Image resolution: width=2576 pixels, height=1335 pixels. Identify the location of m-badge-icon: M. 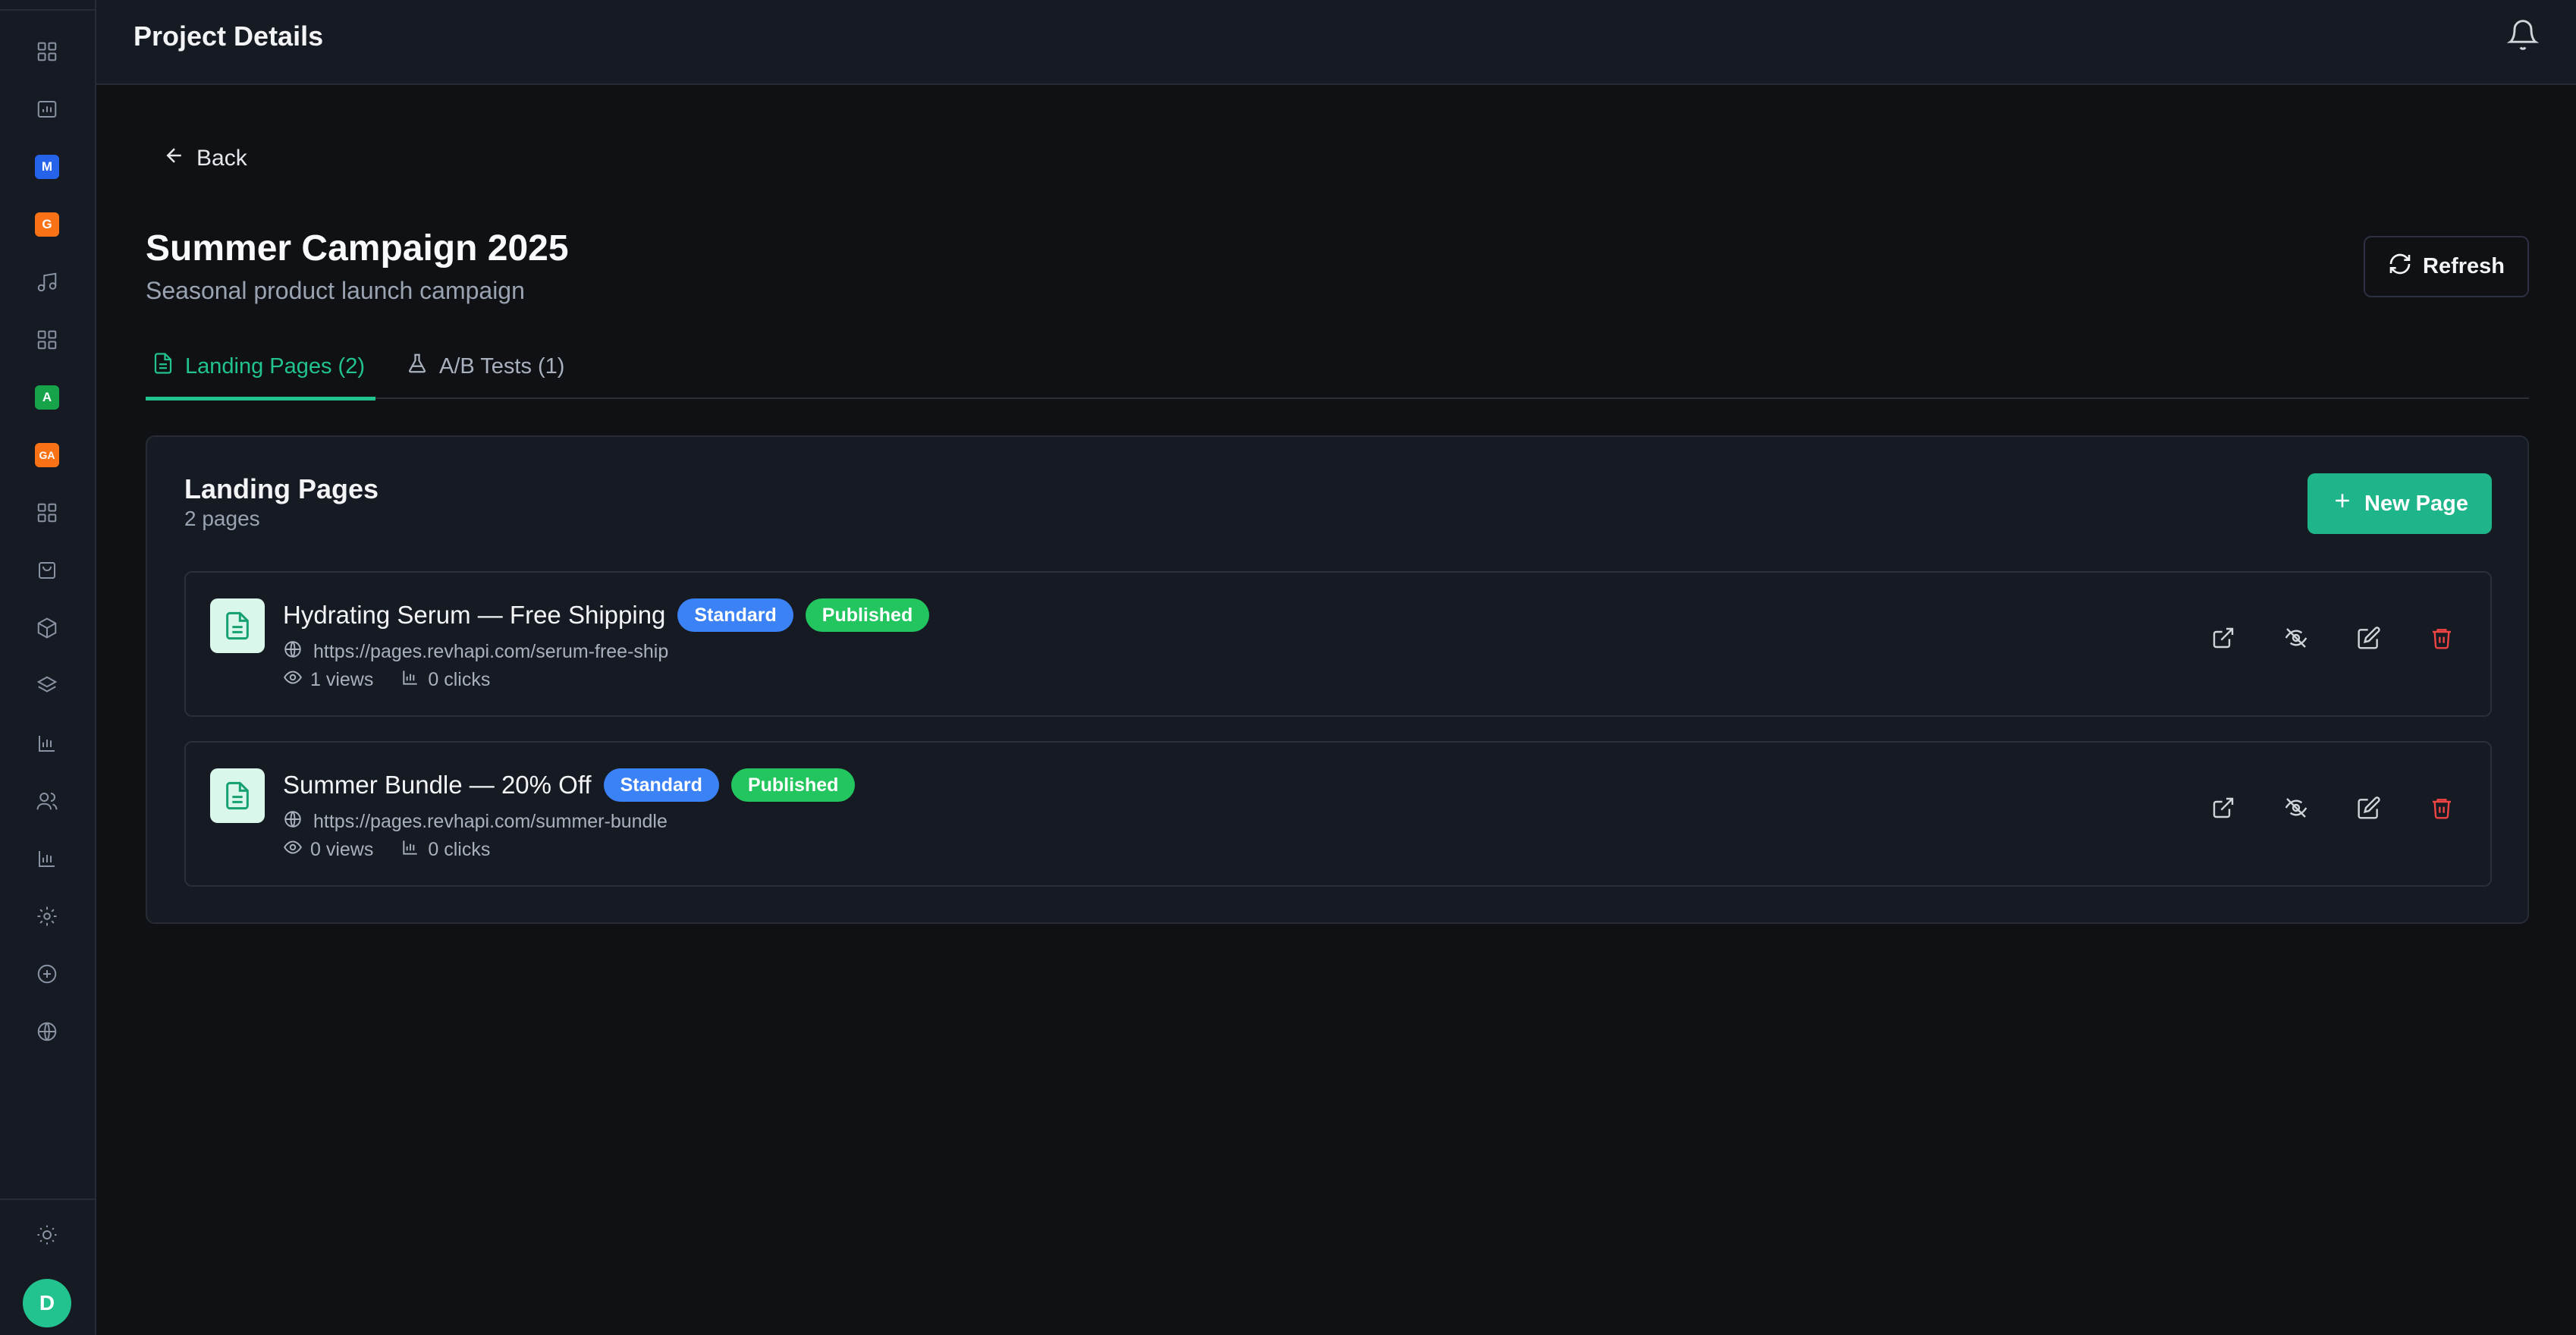
(47, 167).